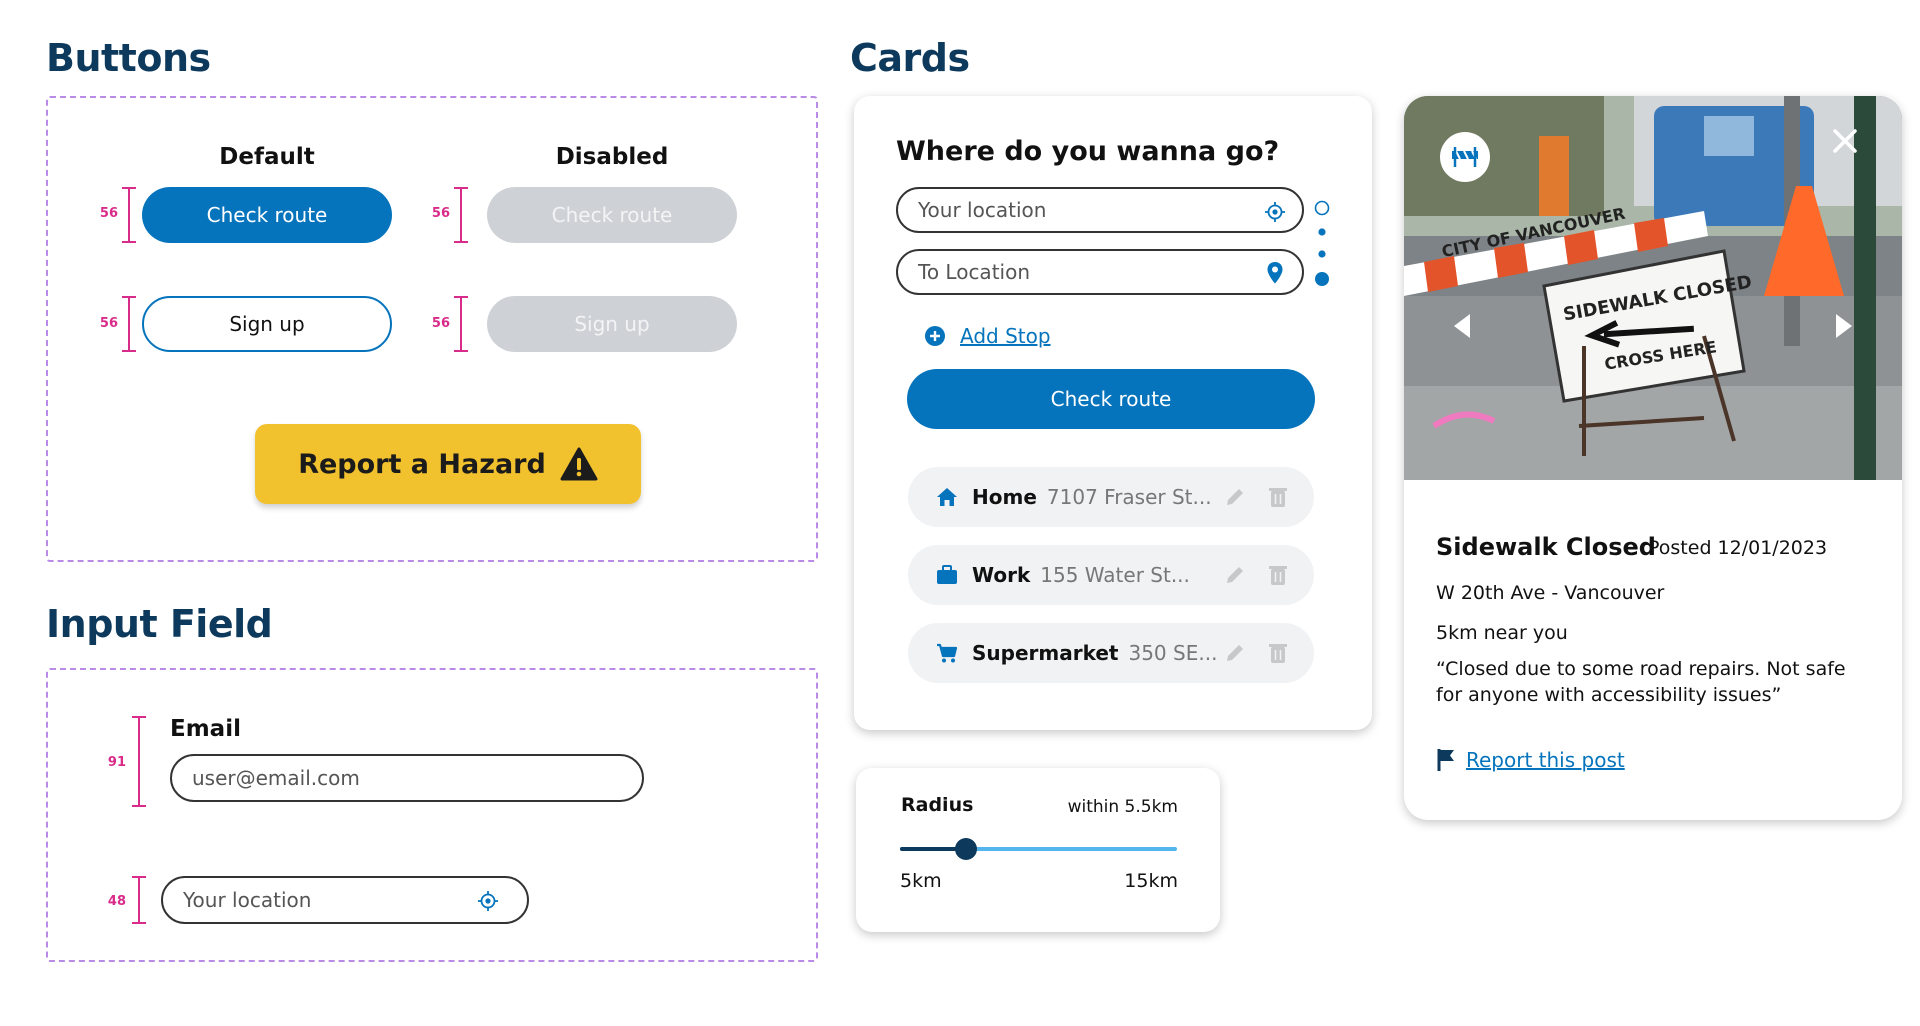 This screenshot has height=1026, width=1920. I want to click on plus-circle-icon, so click(935, 336).